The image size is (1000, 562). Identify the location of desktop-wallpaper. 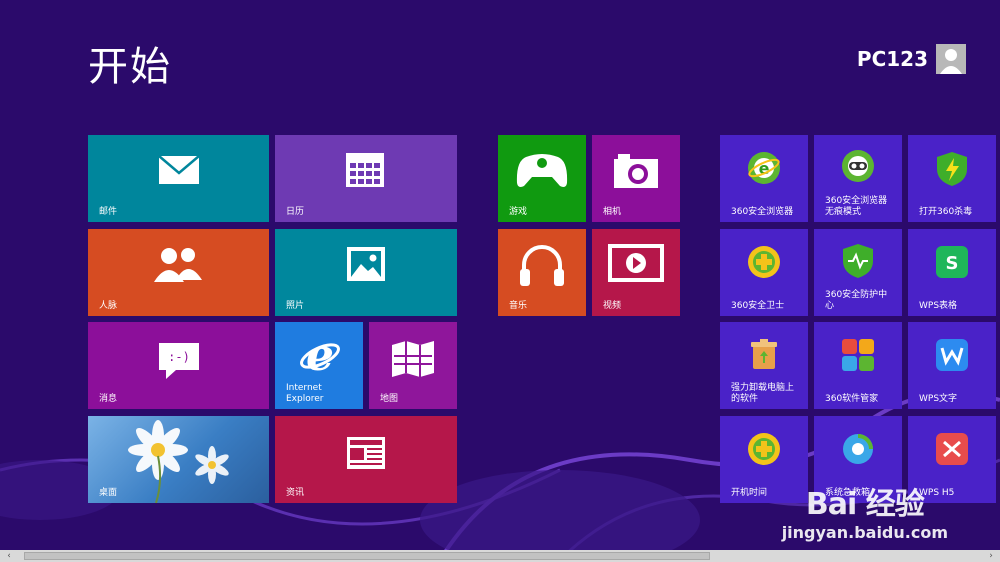
(178, 461).